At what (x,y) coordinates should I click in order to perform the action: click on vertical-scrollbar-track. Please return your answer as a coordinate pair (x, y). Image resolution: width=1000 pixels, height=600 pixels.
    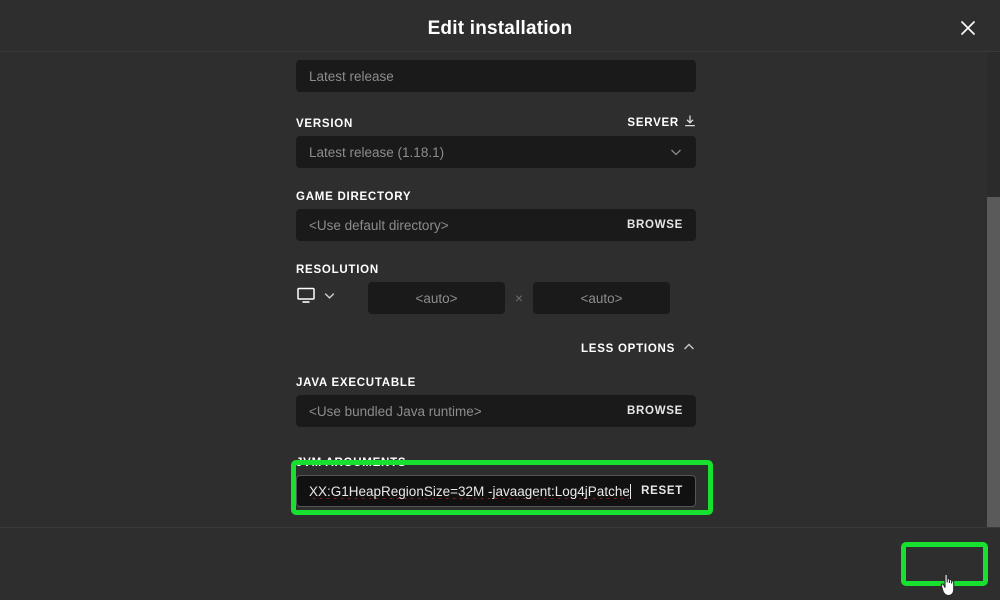
    Looking at the image, I should click on (993, 314).